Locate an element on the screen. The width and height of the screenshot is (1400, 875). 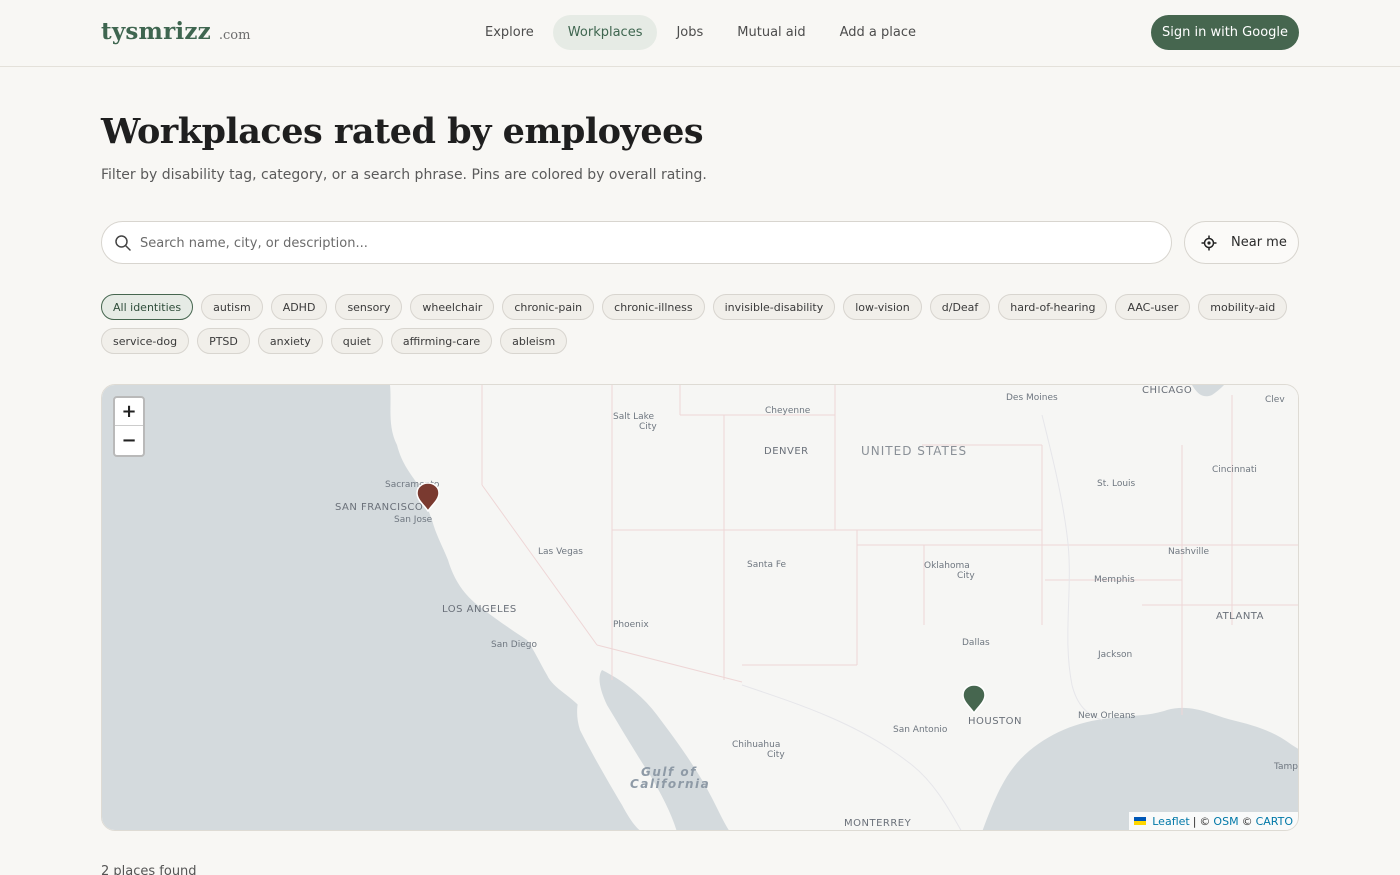
map-label-chihuahua-city: City is located at coordinates (776, 755).